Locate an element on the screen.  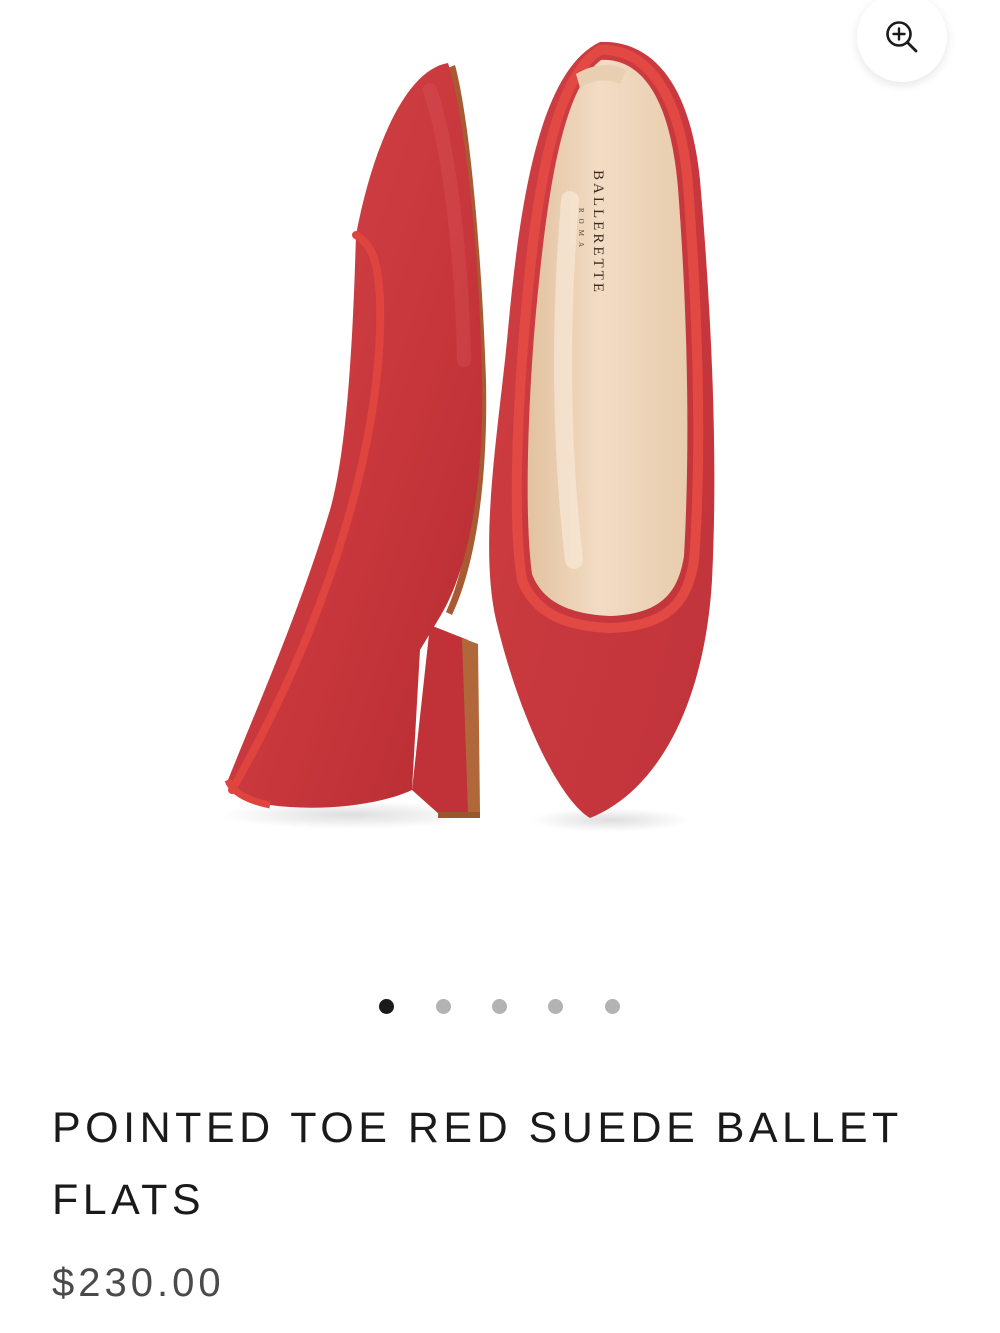
left-shoe is located at coordinates (355, 440).